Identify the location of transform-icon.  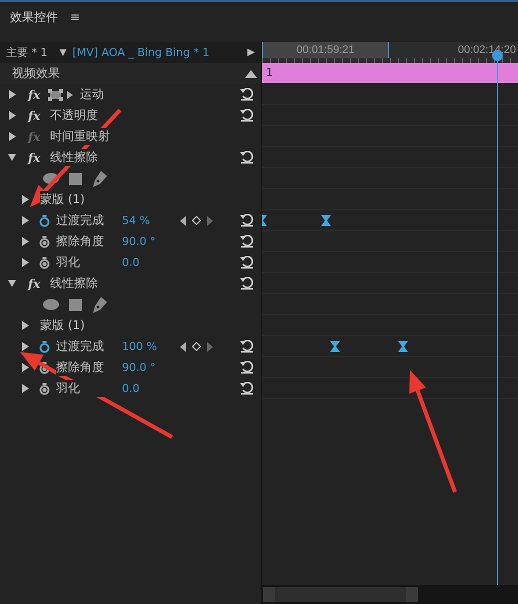
(61, 94).